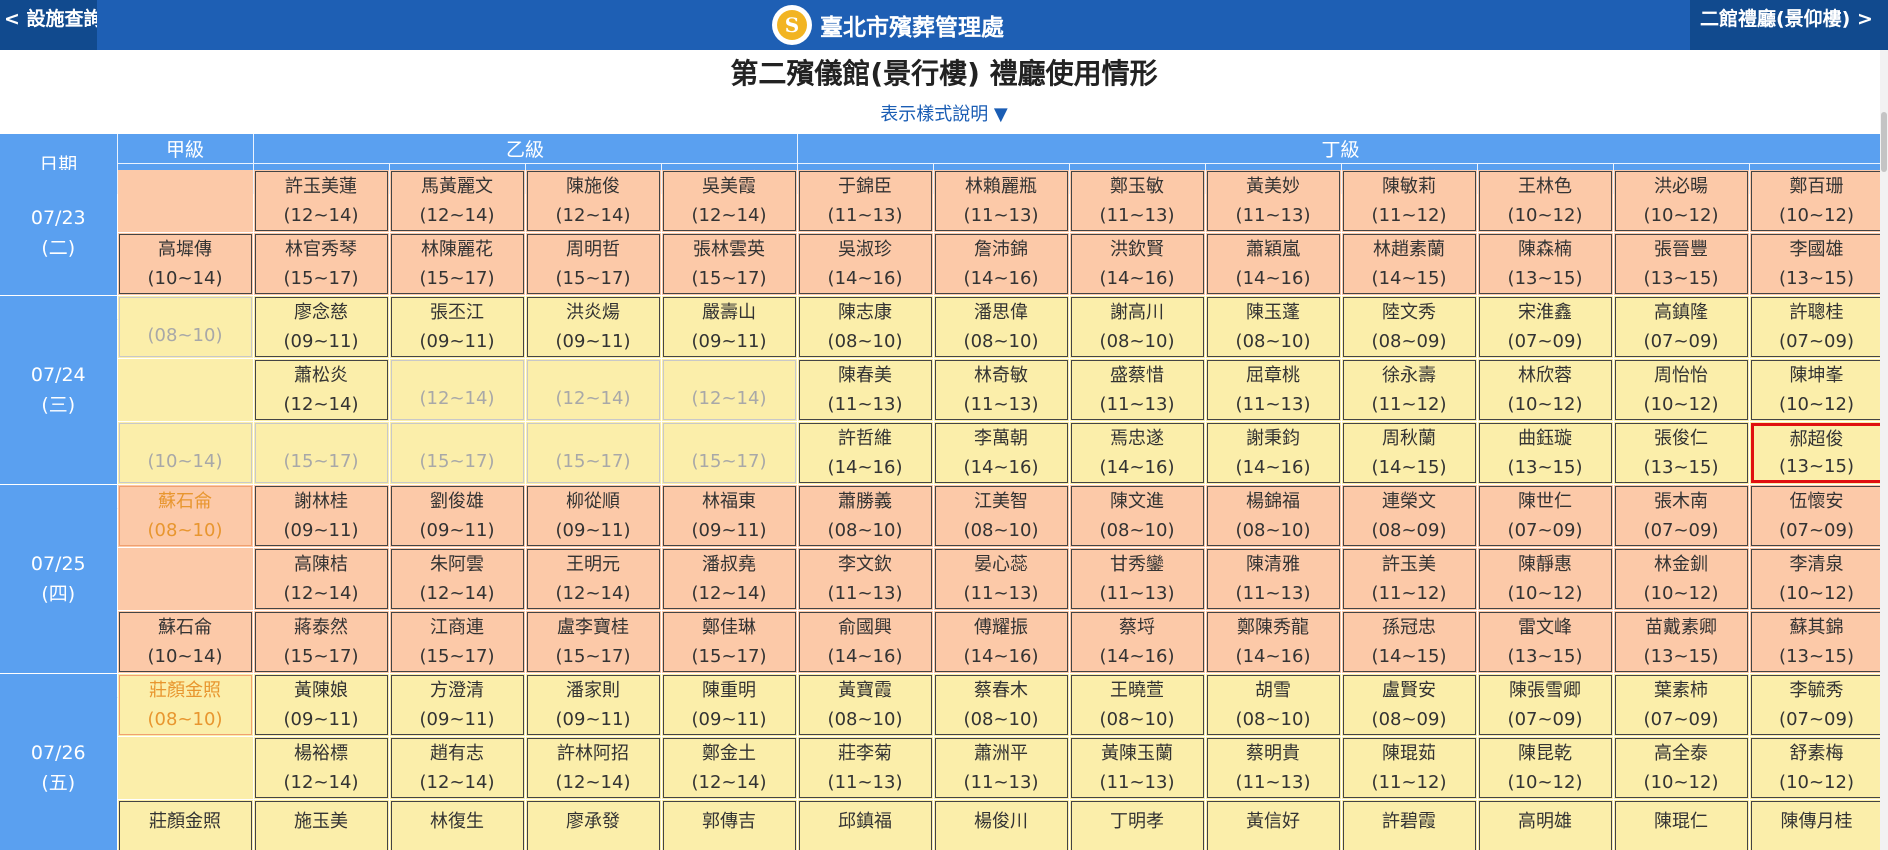  Describe the element at coordinates (593, 516) in the screenshot. I see `booking-cell: 柳從順 (09~11)` at that location.